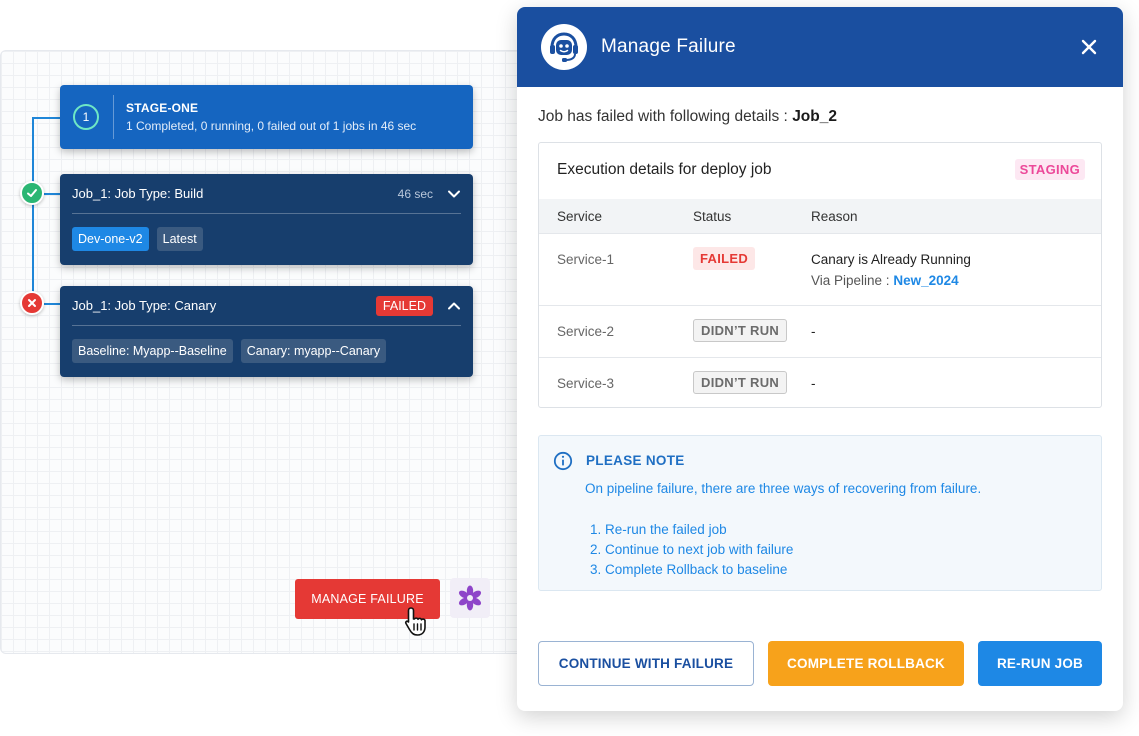 The width and height of the screenshot is (1139, 736). I want to click on chevron-up-icon, so click(454, 306).